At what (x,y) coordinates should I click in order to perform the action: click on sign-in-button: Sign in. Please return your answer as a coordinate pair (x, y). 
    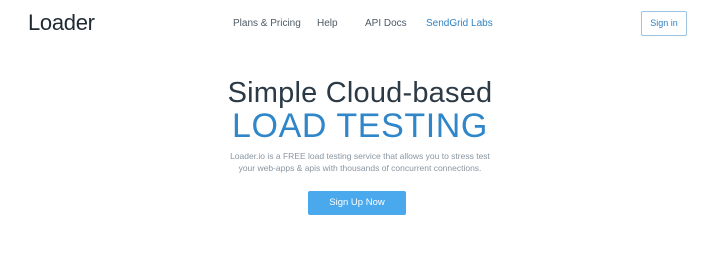
    Looking at the image, I should click on (664, 23).